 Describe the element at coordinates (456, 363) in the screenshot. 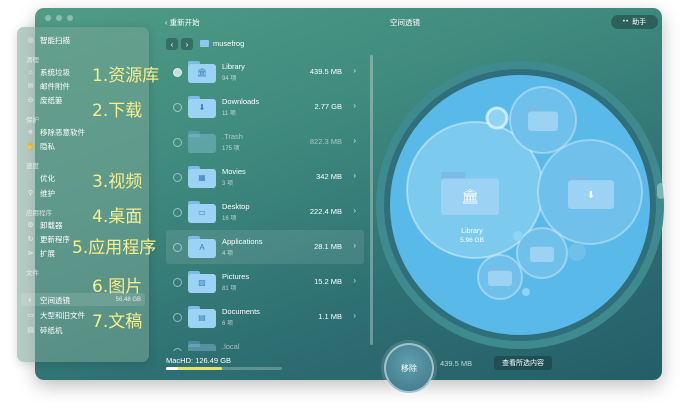

I see `selected-size: 439.5 MB` at that location.